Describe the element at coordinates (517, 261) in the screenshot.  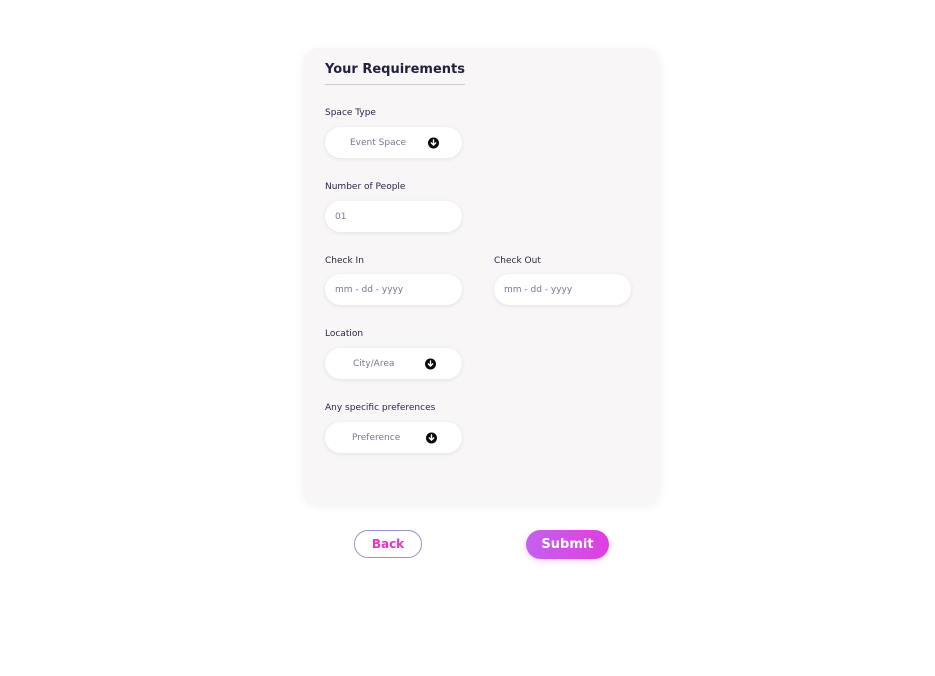
I see `check-out-label: Check Out` at that location.